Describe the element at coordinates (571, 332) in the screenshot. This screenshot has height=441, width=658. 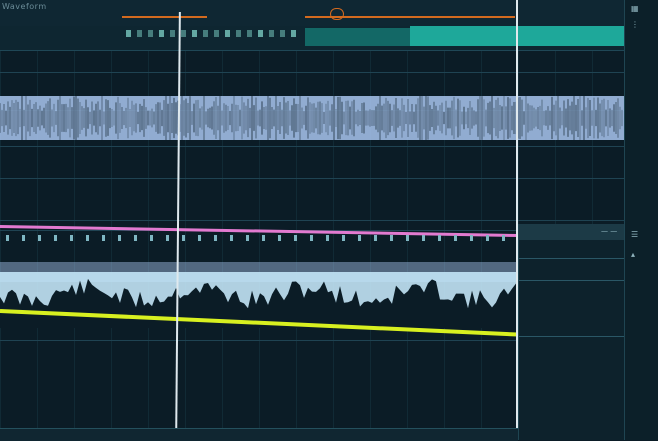
I see `inspector-panel: — —` at that location.